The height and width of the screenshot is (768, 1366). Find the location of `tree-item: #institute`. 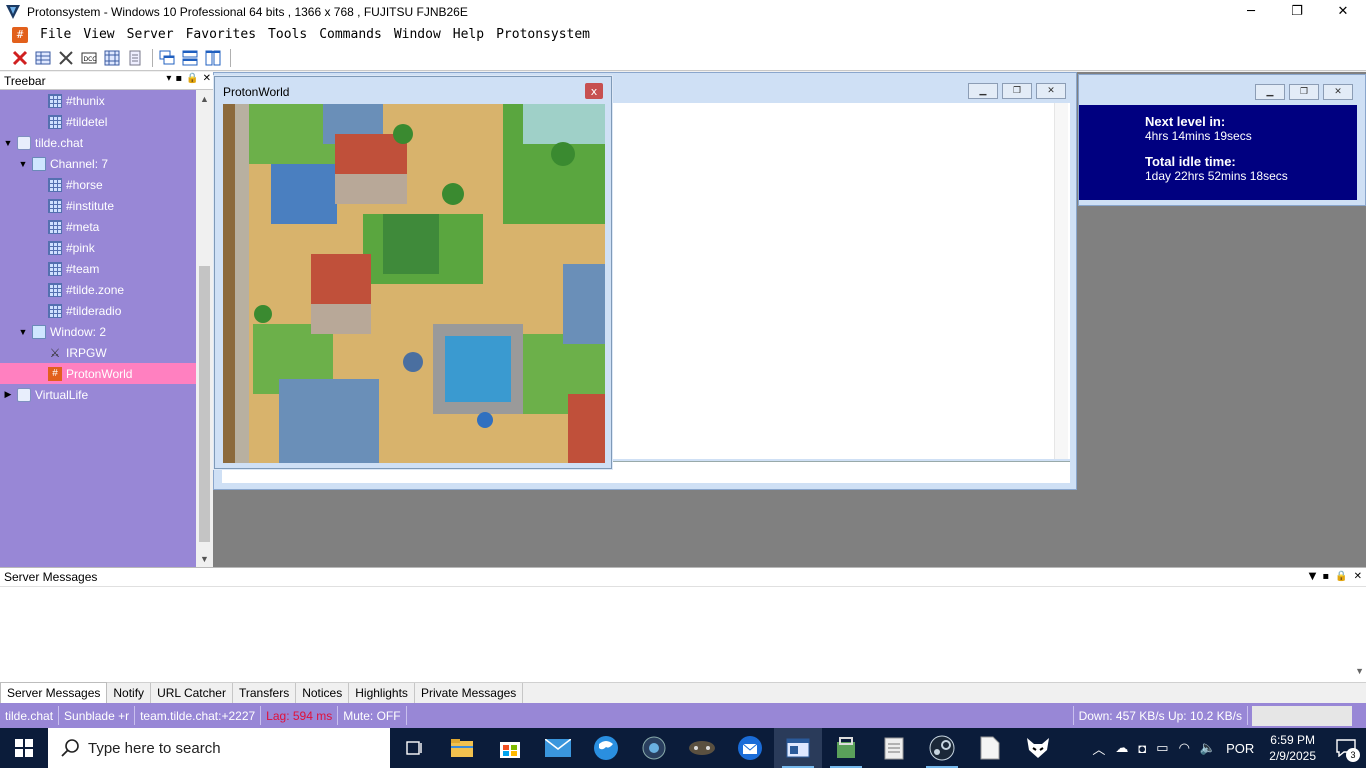

tree-item: #institute is located at coordinates (98, 205).